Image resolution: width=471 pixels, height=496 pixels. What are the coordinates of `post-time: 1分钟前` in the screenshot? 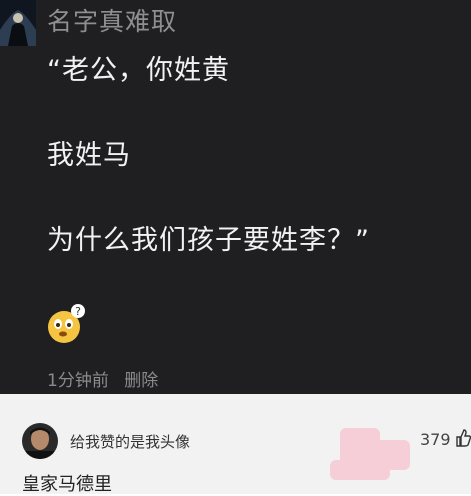 It's located at (78, 381).